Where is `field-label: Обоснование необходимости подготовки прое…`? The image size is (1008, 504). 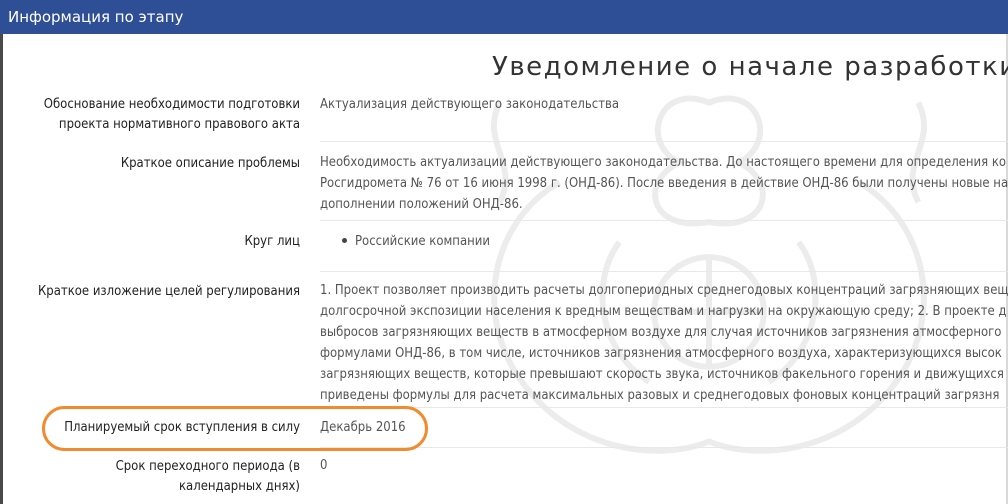 field-label: Обоснование необходимости подготовки прое… is located at coordinates (172, 115).